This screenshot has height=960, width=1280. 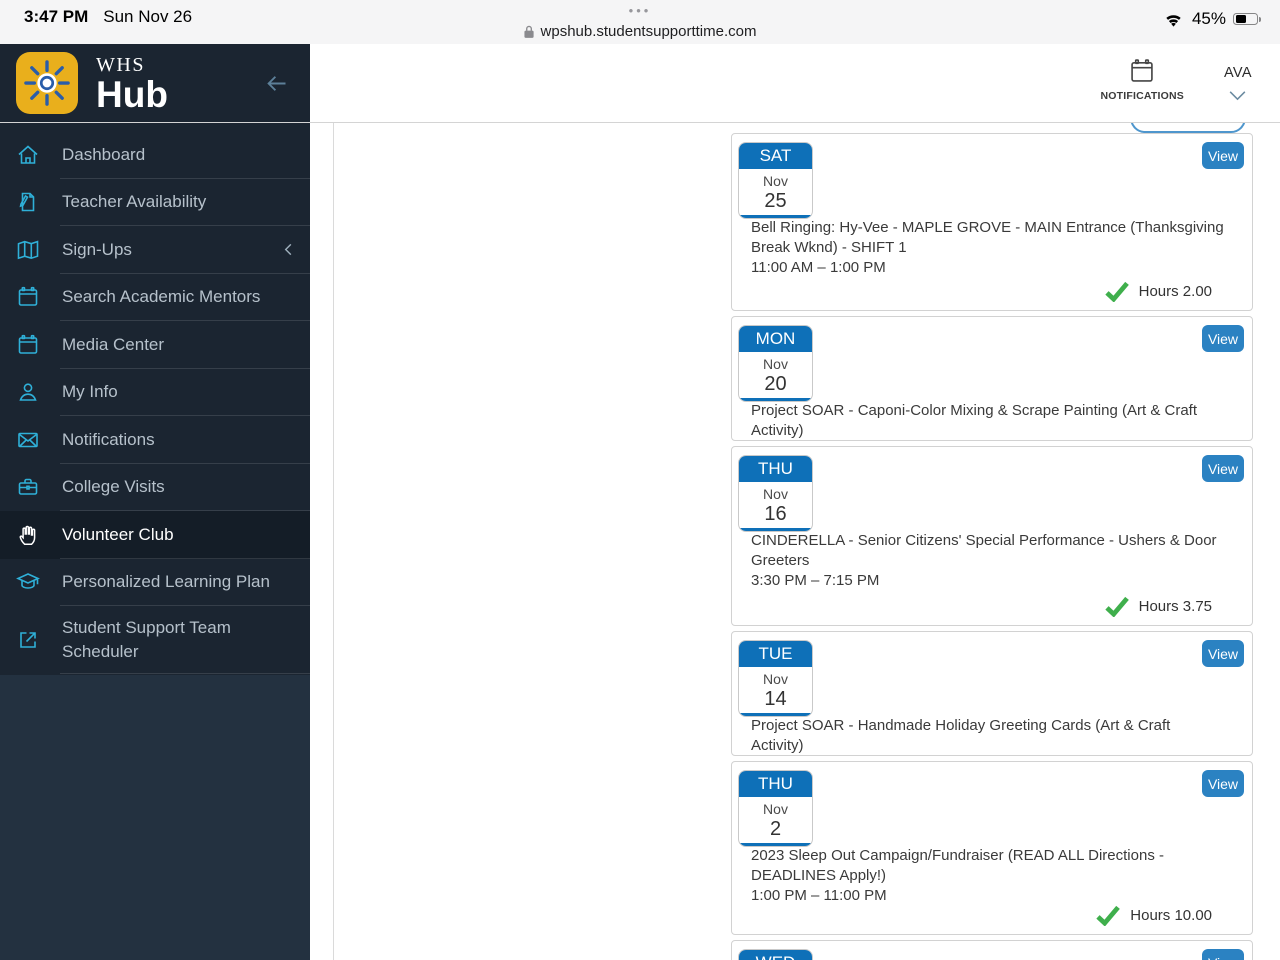 I want to click on sidebar-item-personalized-learning-plan: Personalized Learning Plan, so click(x=155, y=583).